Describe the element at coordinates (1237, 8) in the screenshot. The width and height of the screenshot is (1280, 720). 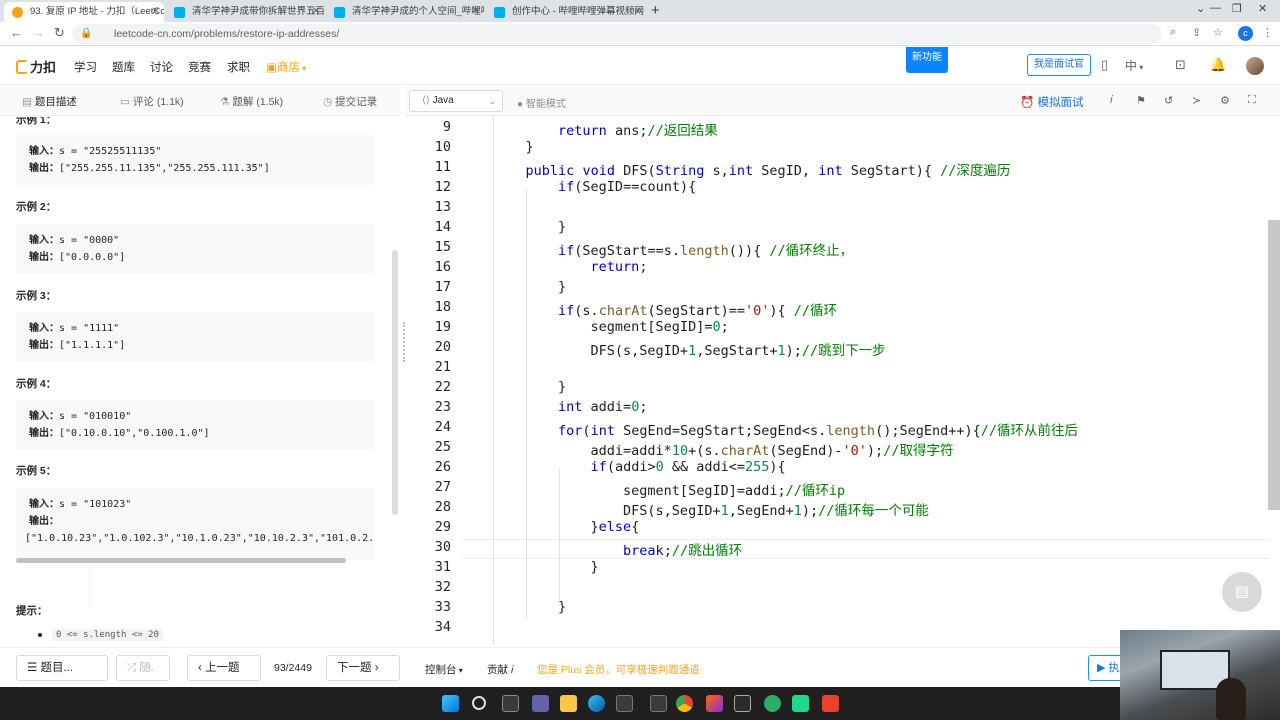
I see `restore-window-icon: ❐` at that location.